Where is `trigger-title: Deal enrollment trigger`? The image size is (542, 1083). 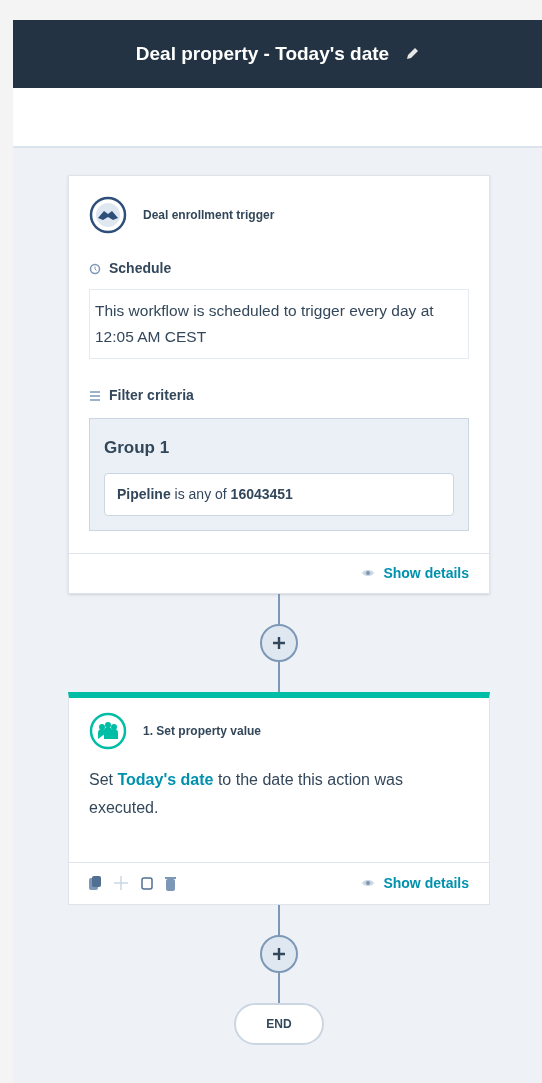
trigger-title: Deal enrollment trigger is located at coordinates (209, 215).